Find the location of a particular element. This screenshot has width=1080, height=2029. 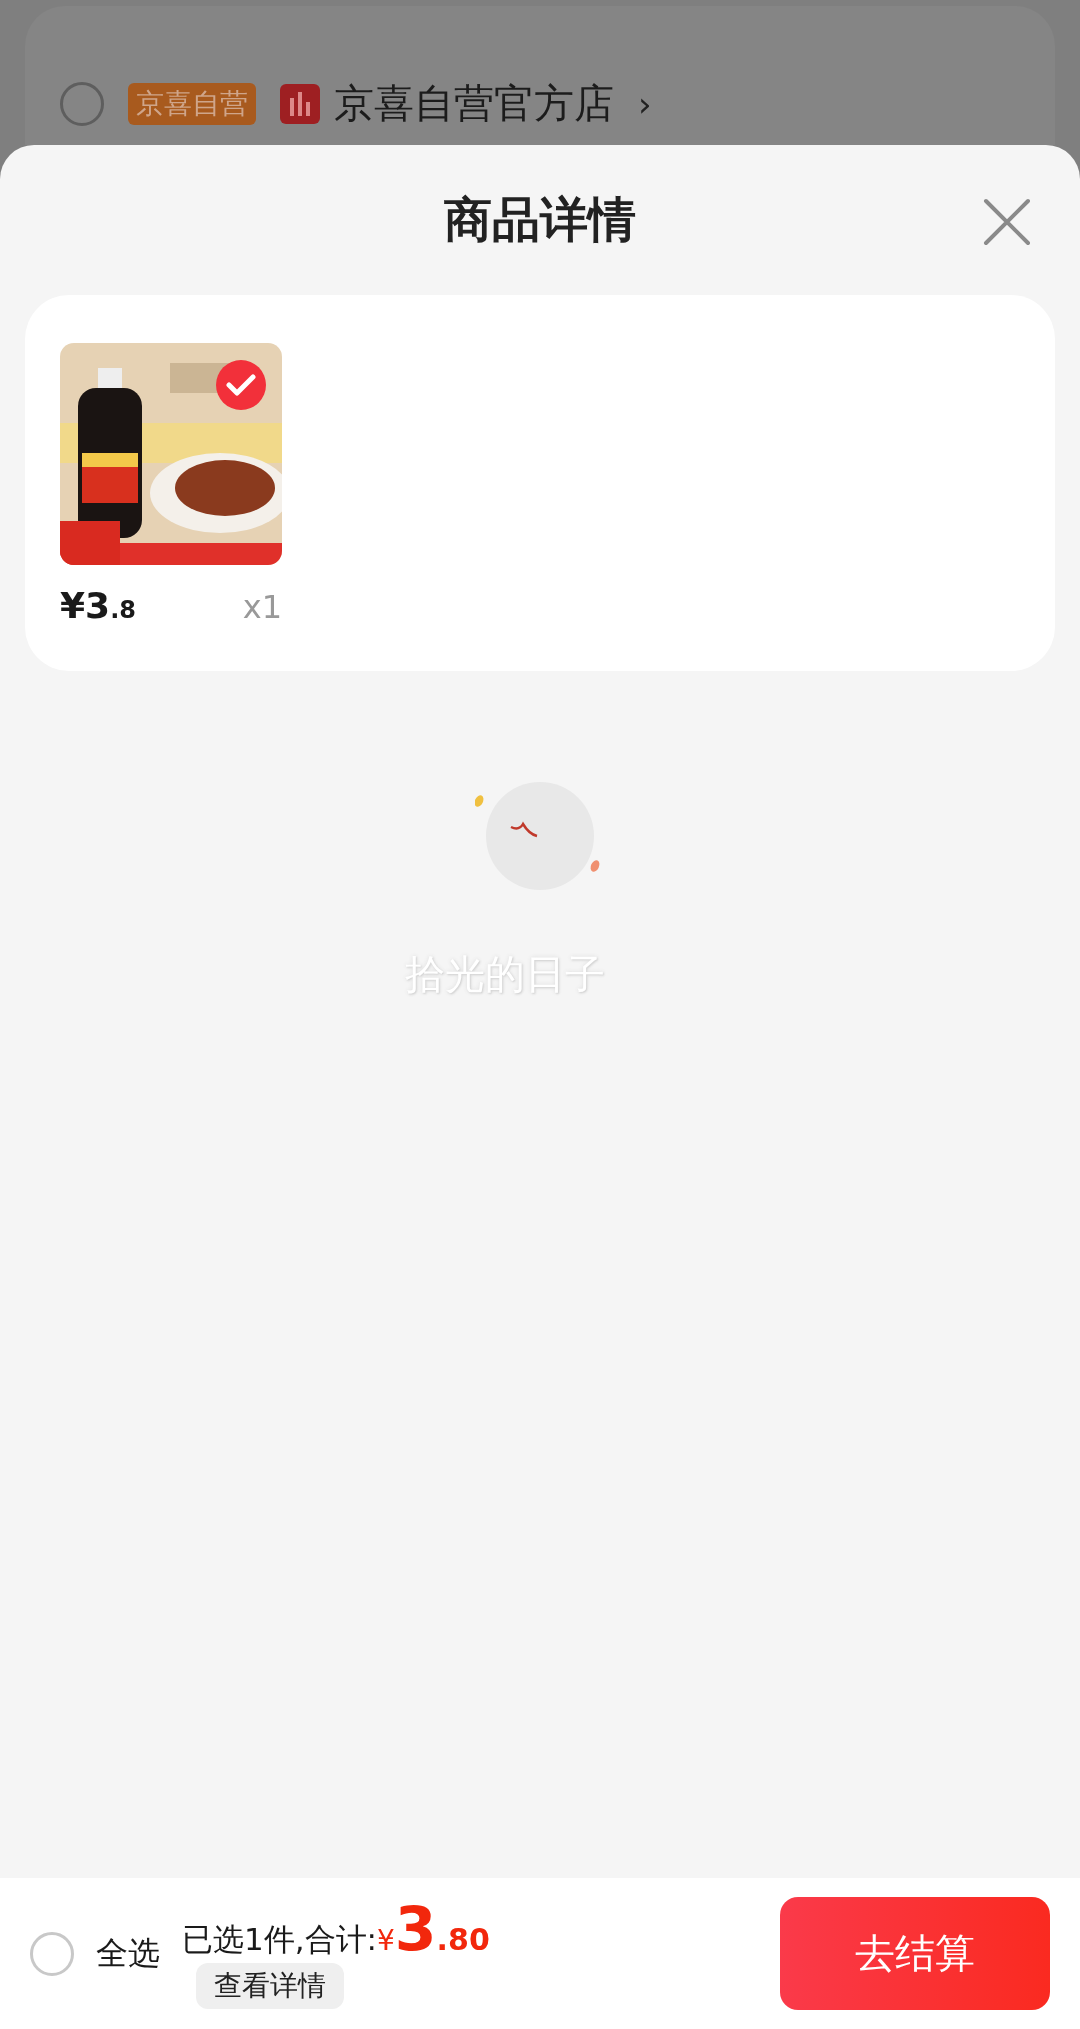

check-icon is located at coordinates (241, 385).